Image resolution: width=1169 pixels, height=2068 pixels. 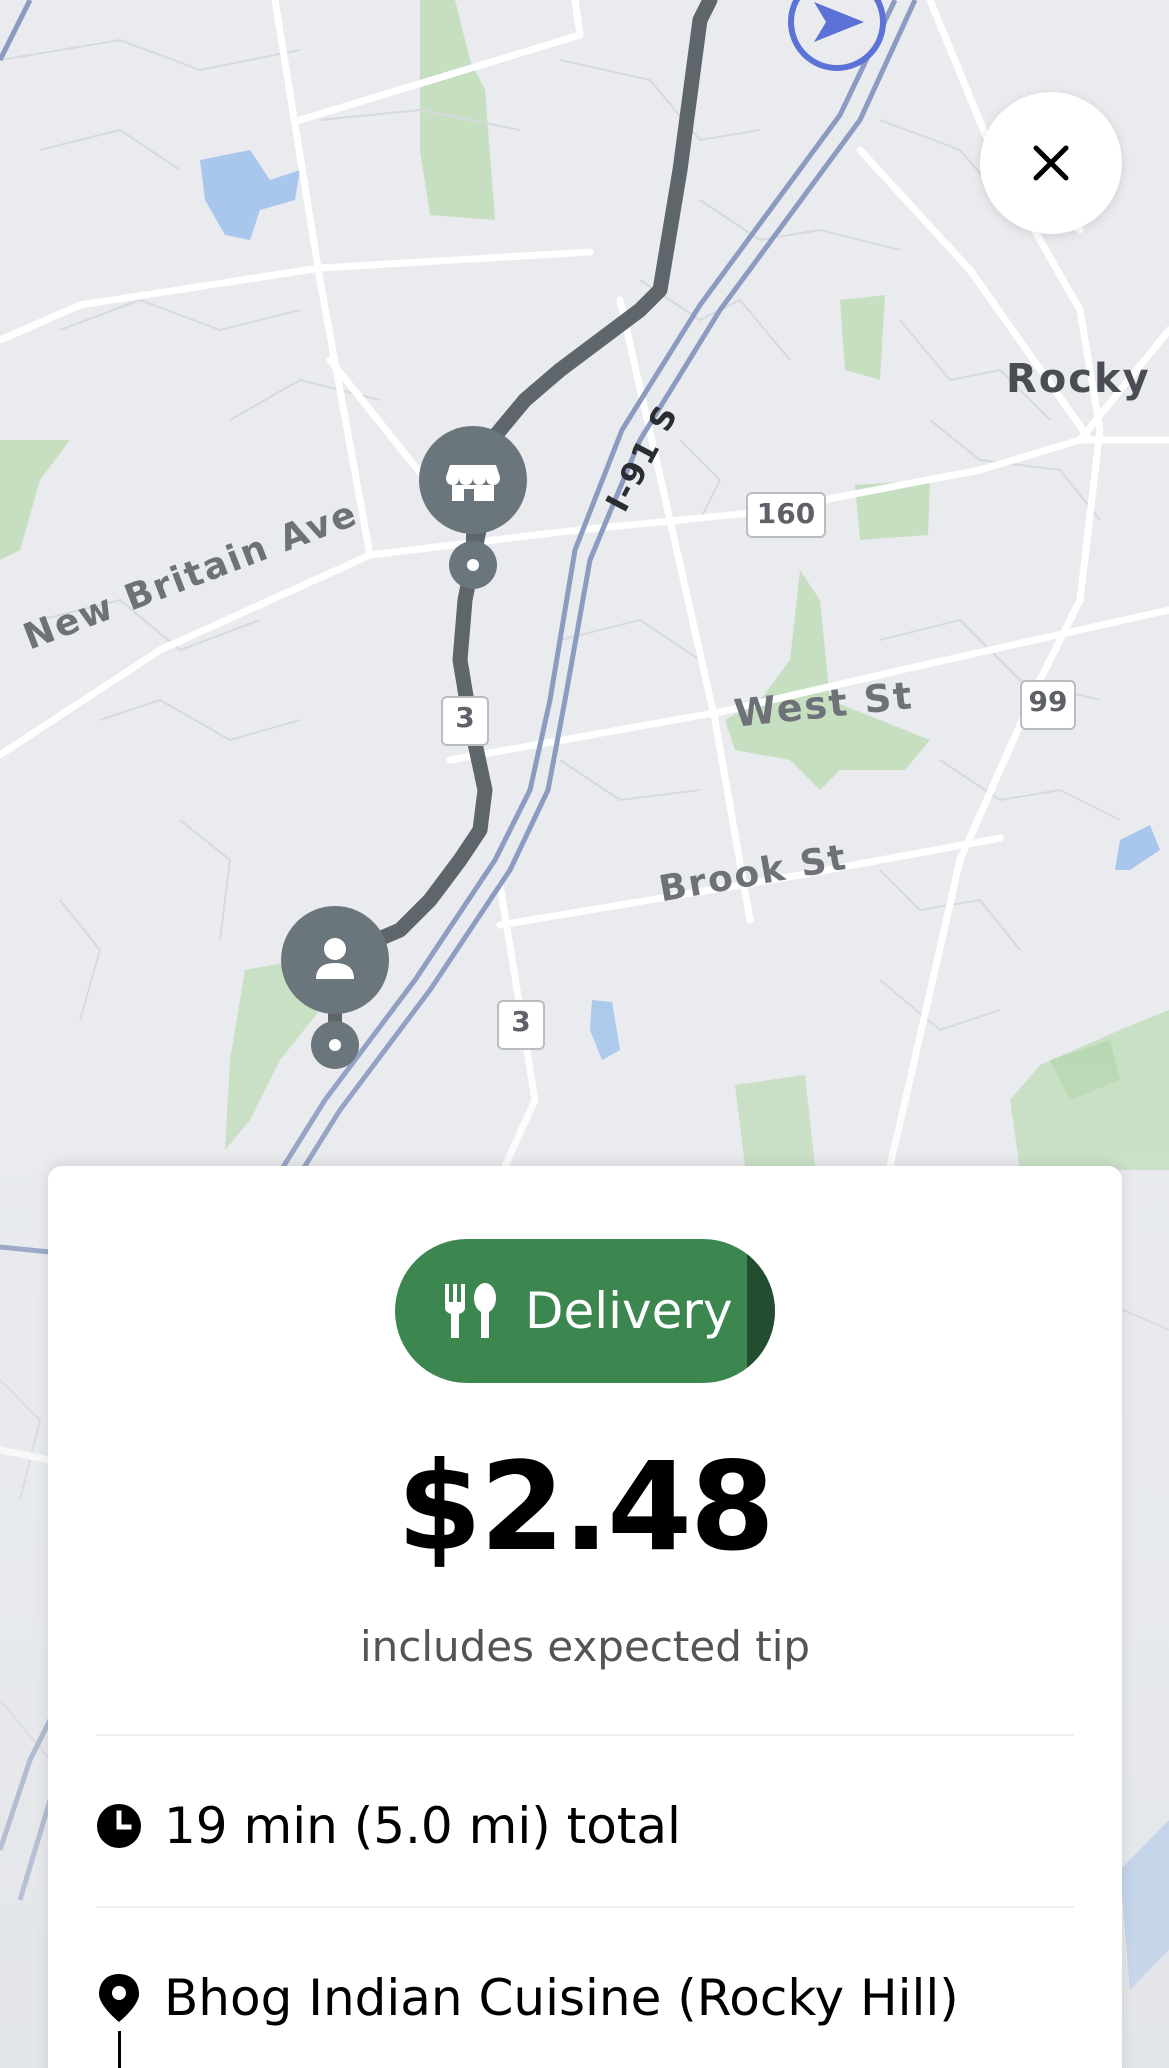 I want to click on delivery-type-pill: Delivery, so click(x=585, y=1311).